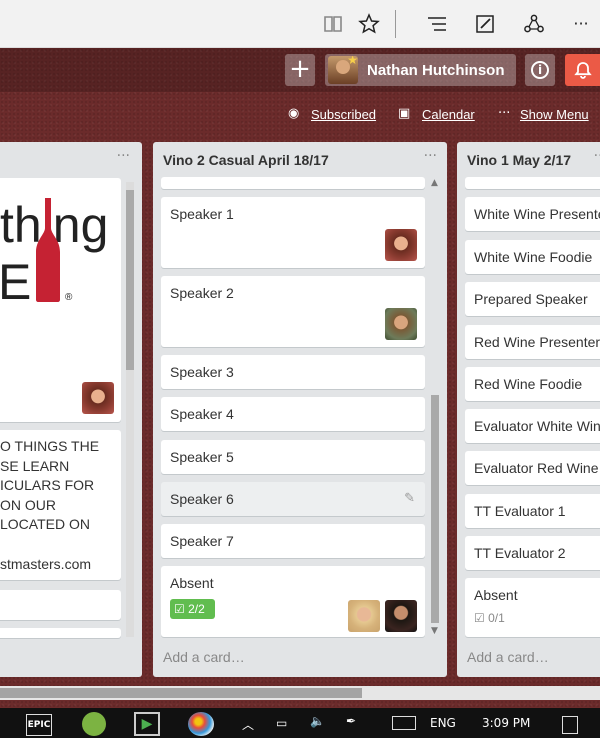 The height and width of the screenshot is (738, 600). I want to click on info-button: i, so click(540, 70).